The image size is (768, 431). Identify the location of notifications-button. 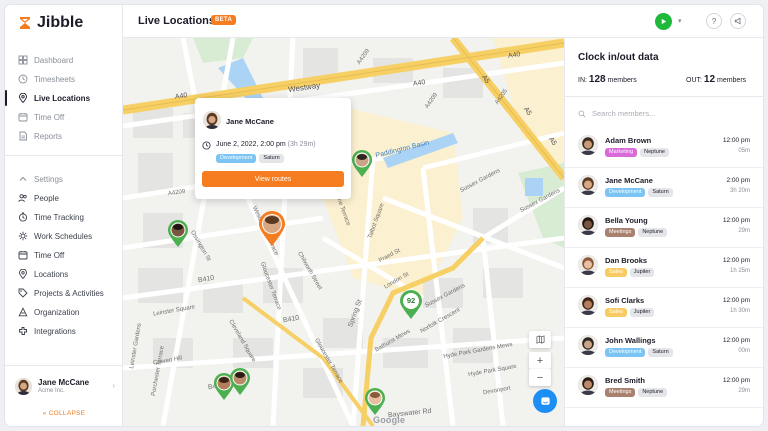
(738, 21).